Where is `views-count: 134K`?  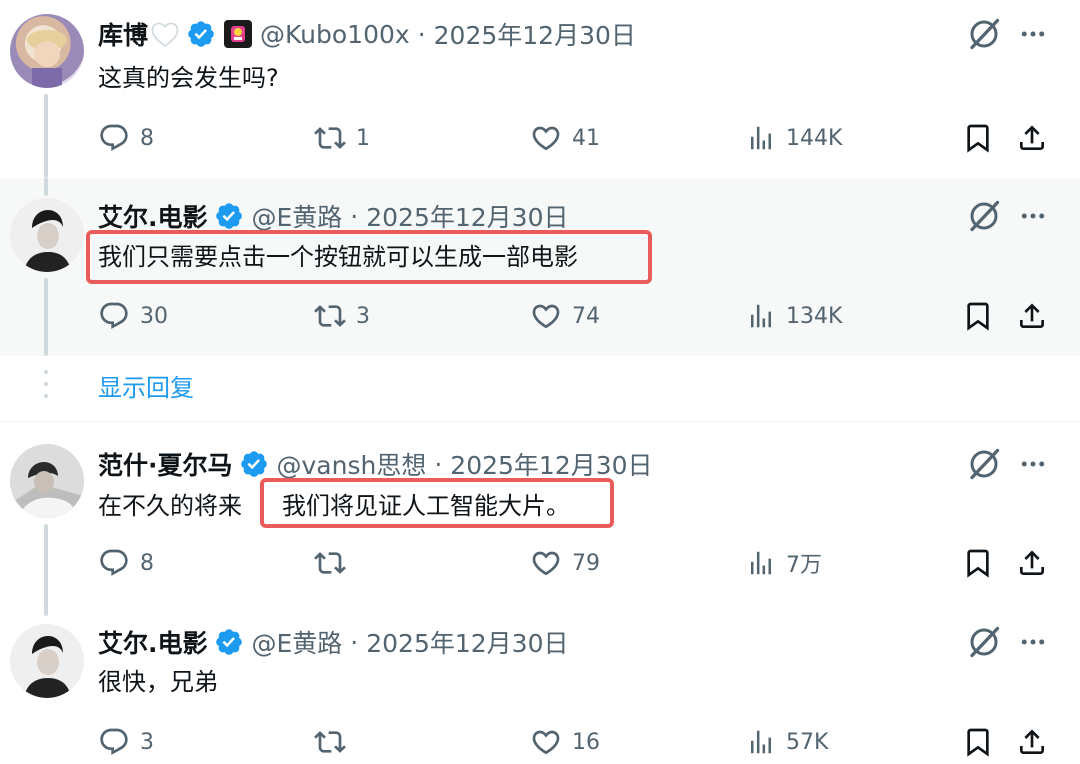 views-count: 134K is located at coordinates (814, 316).